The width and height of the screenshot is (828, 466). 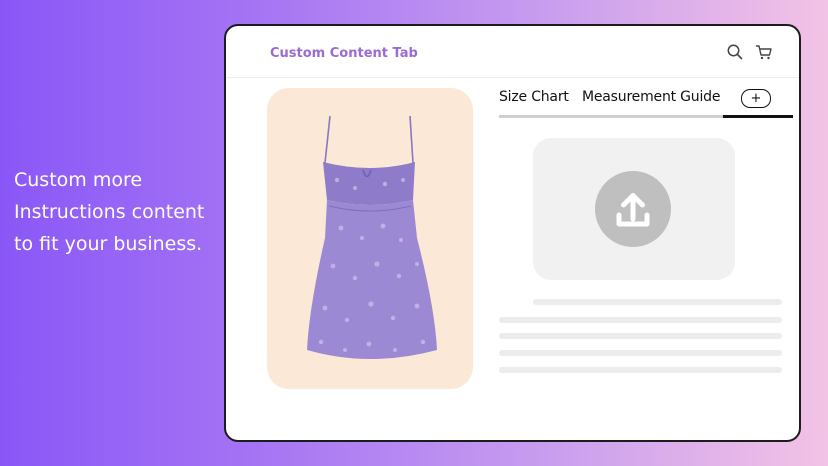 I want to click on tagline-line-3: to fit your business., so click(x=108, y=244).